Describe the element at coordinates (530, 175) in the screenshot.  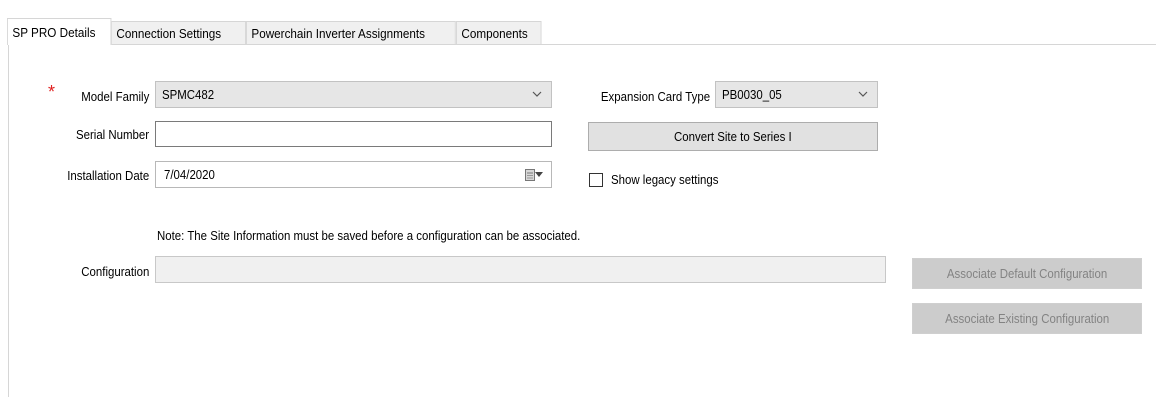
I see `calendar-icon` at that location.